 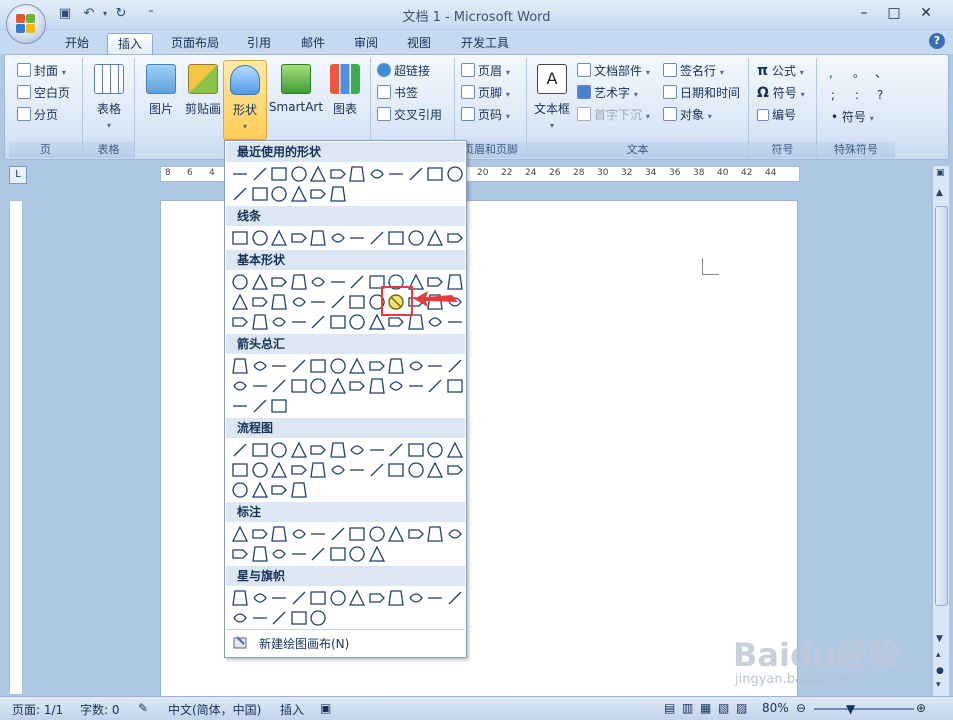 I want to click on new-drawing-canvas-item: 新建绘图画布(N), so click(x=345, y=642).